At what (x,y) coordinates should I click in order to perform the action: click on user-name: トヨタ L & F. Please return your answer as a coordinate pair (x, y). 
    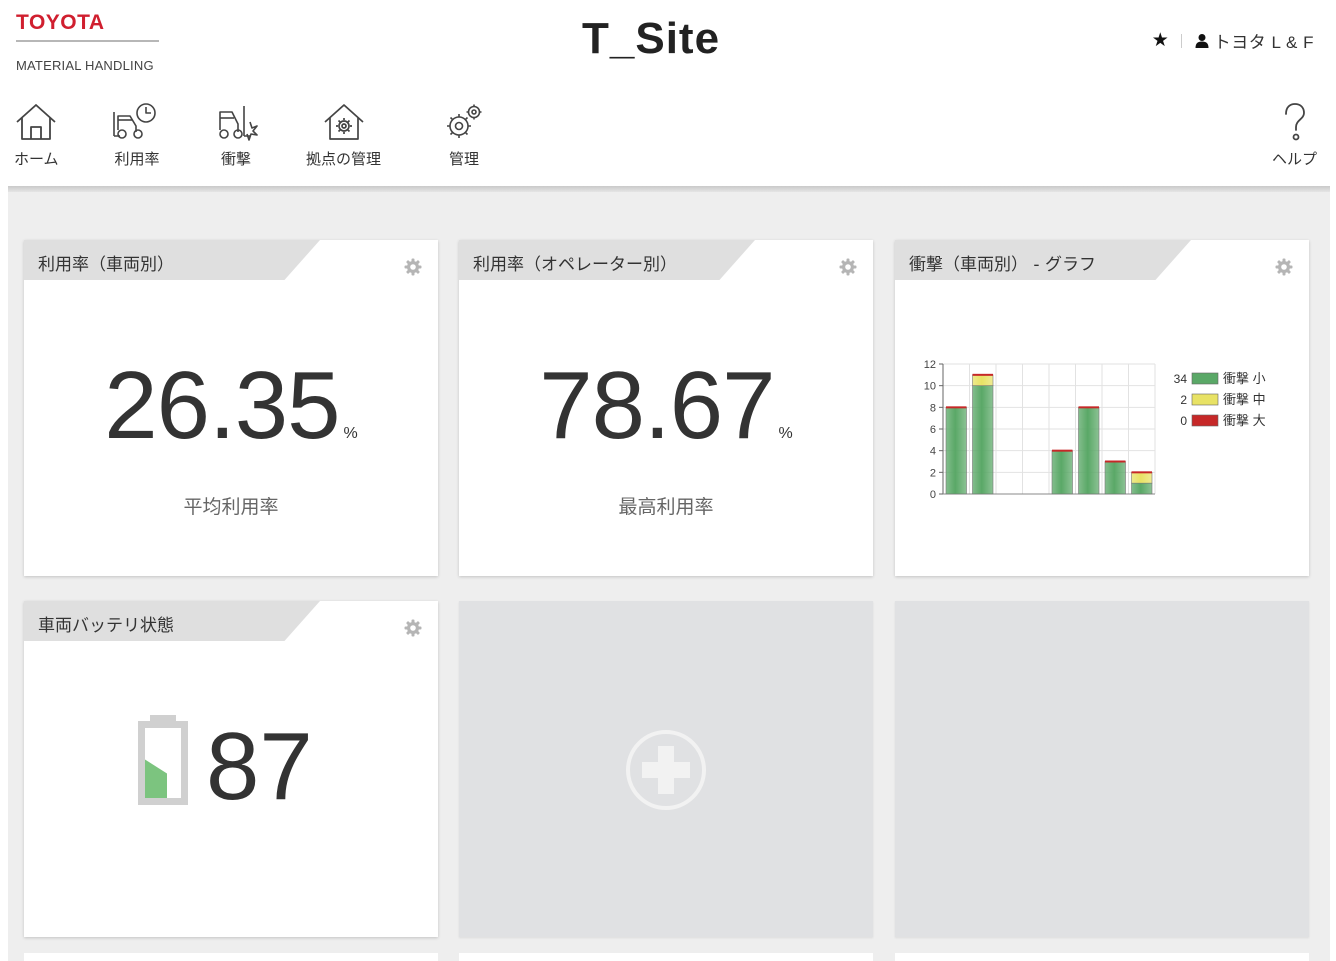
    Looking at the image, I should click on (1264, 40).